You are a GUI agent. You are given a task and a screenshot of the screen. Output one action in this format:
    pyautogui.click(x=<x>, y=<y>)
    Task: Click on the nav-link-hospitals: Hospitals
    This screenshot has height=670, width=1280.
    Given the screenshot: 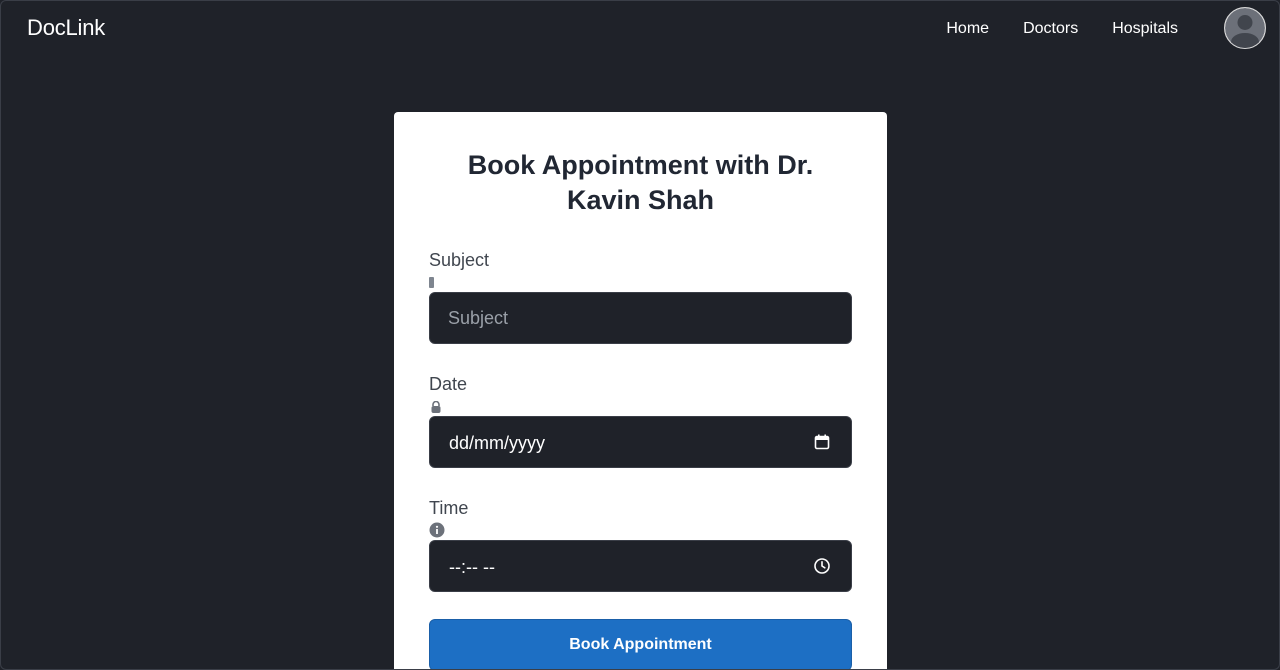 What is the action you would take?
    pyautogui.click(x=1145, y=29)
    